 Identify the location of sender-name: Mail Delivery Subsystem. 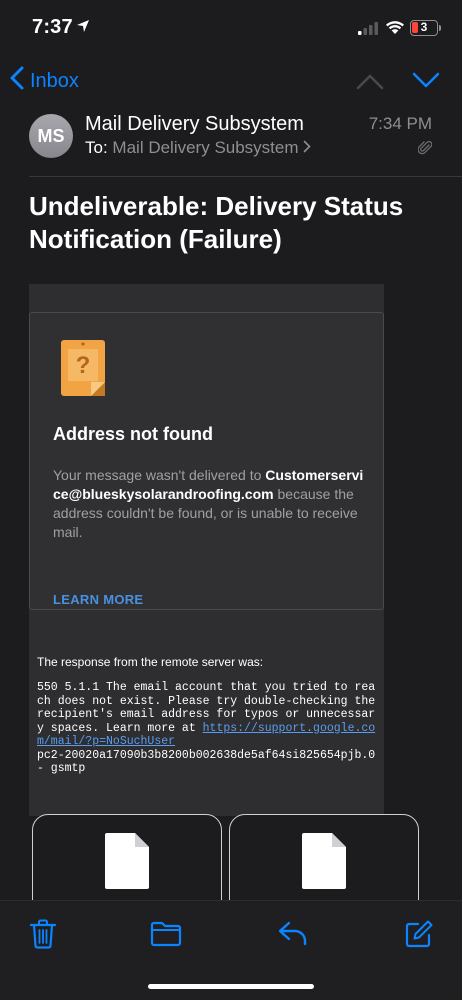
(194, 124).